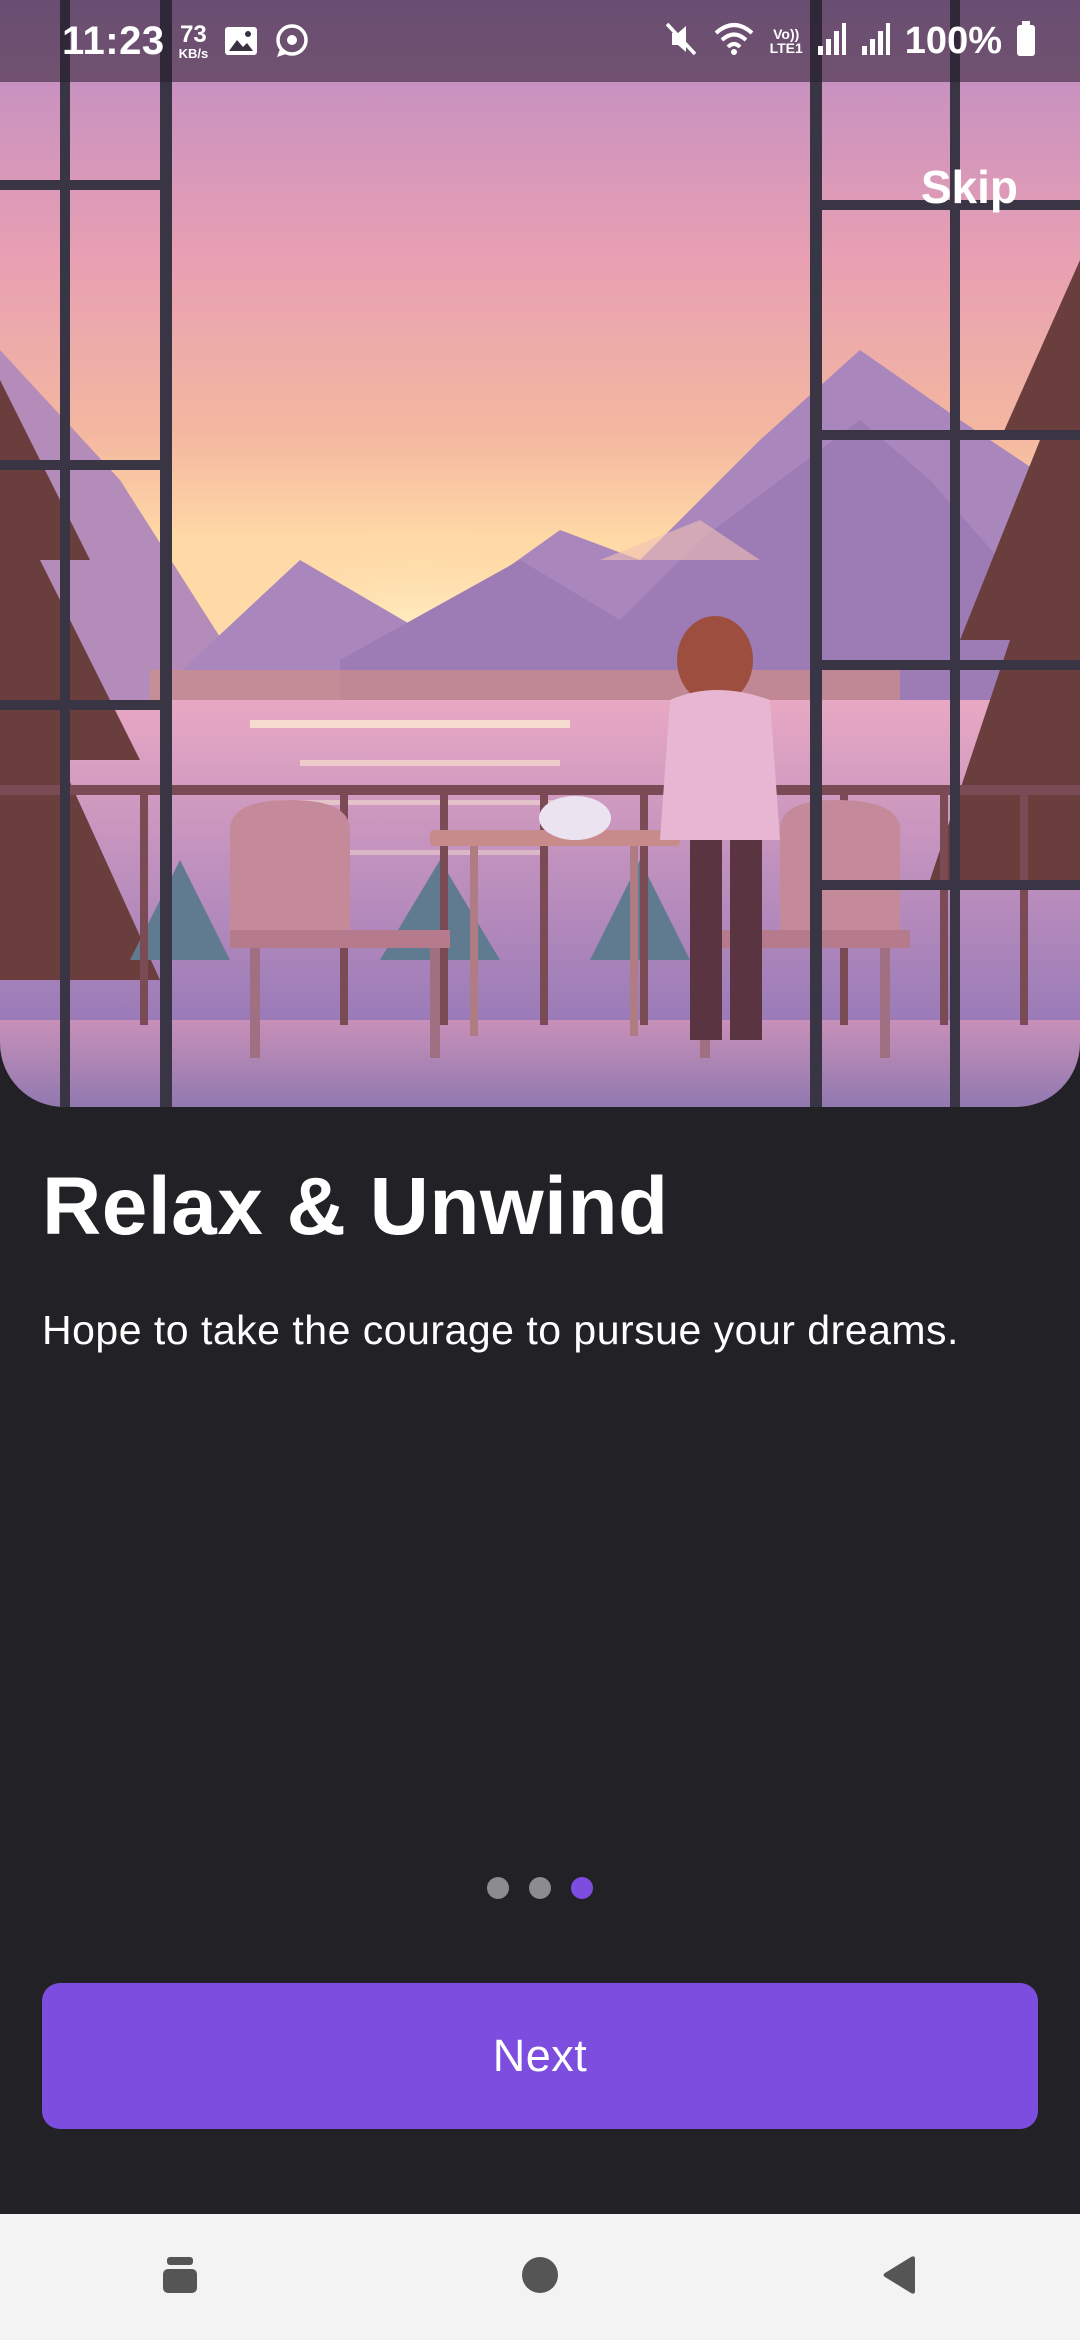 Image resolution: width=1080 pixels, height=2340 pixels. I want to click on page-indicator, so click(540, 1888).